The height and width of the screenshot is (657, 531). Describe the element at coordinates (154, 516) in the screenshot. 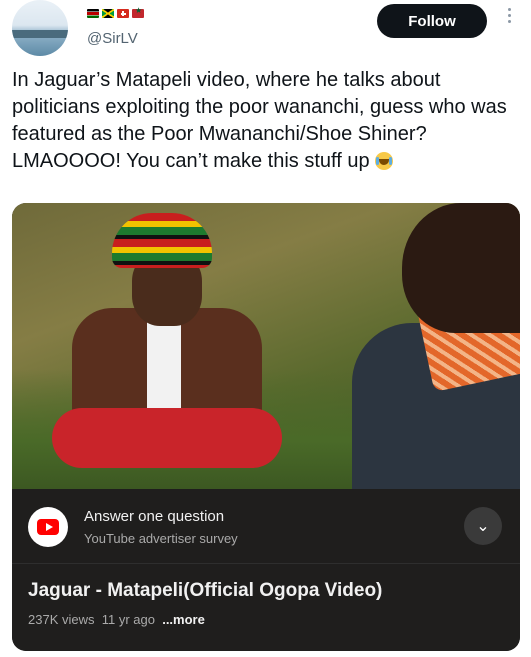

I see `survey-title: Answer one question` at that location.